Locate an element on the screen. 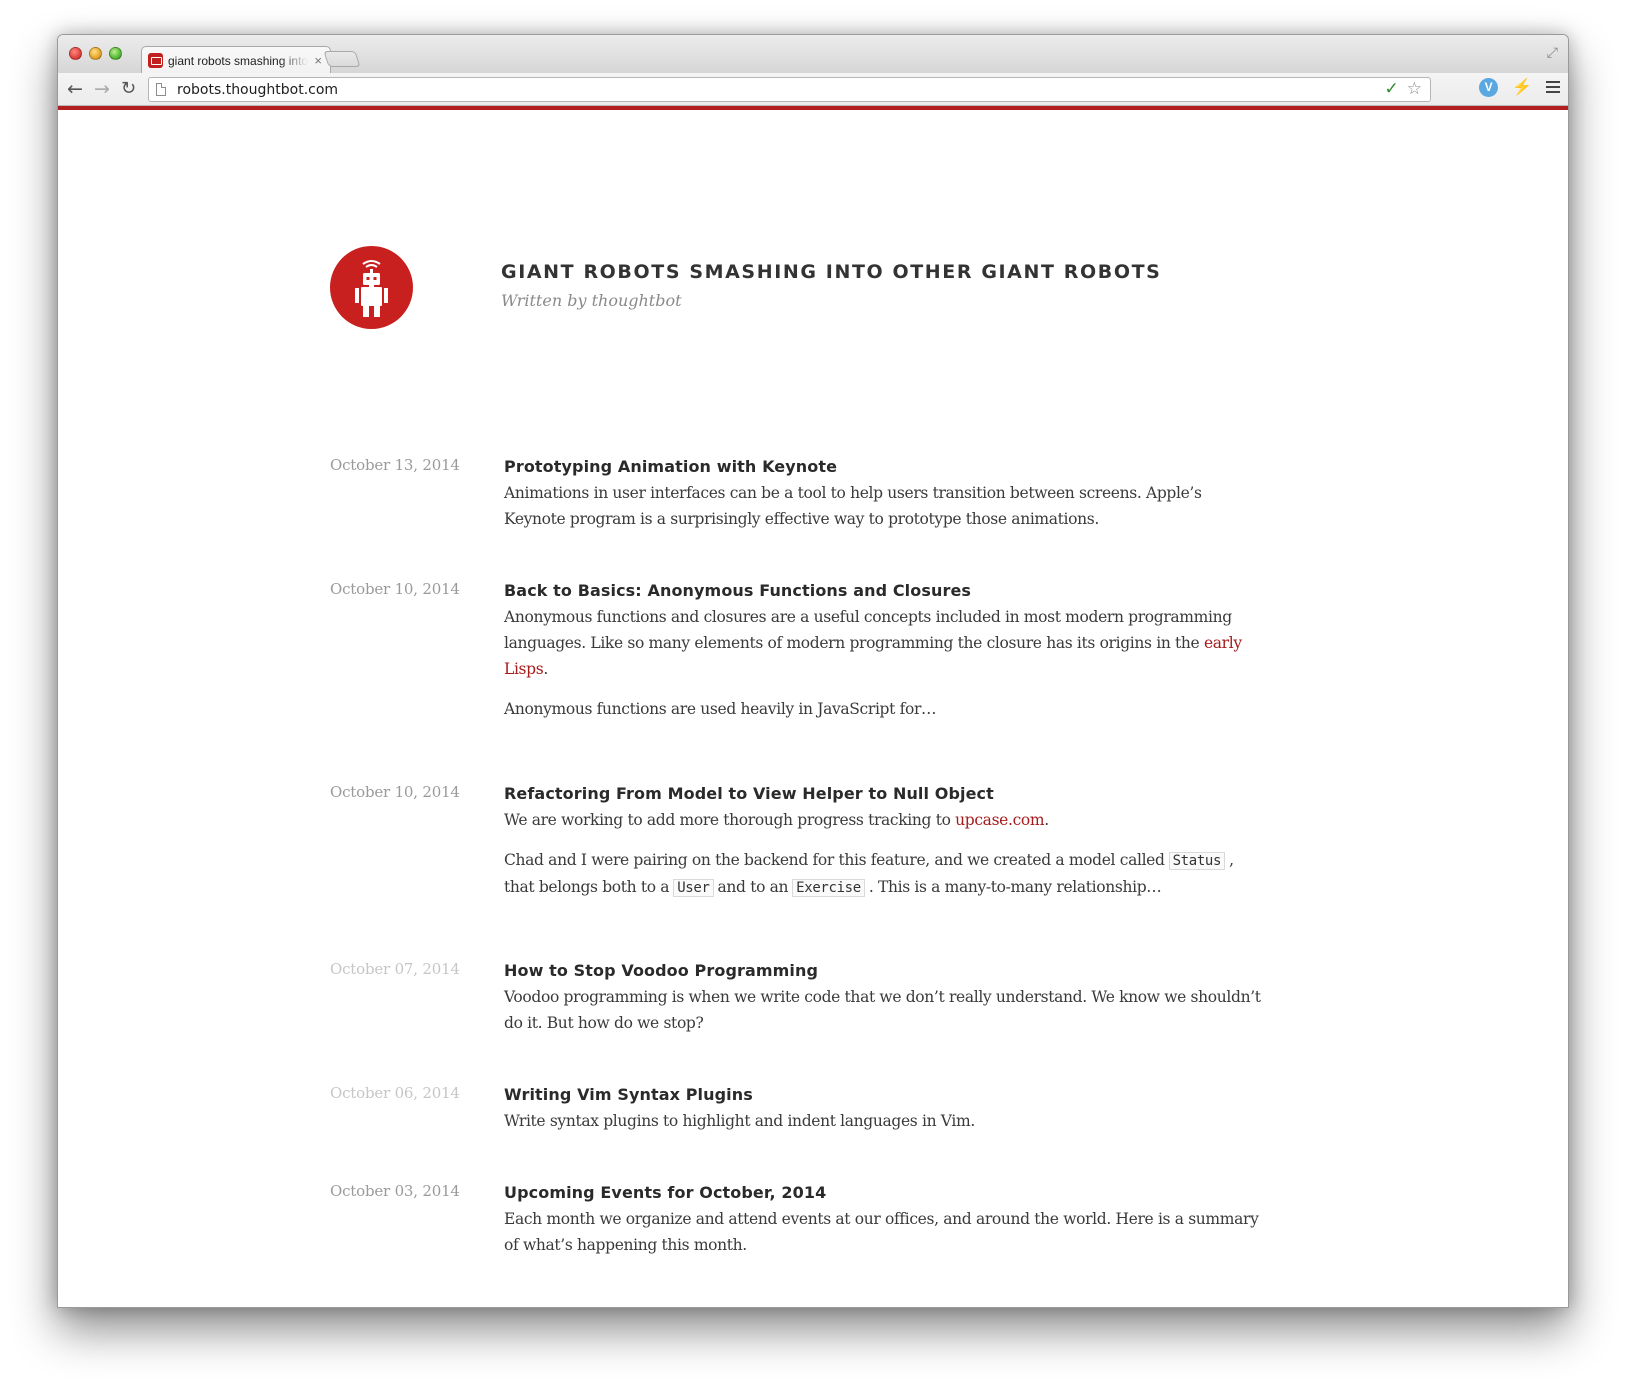 The width and height of the screenshot is (1626, 1385). url-text: robots.thoughtbot.com is located at coordinates (257, 90).